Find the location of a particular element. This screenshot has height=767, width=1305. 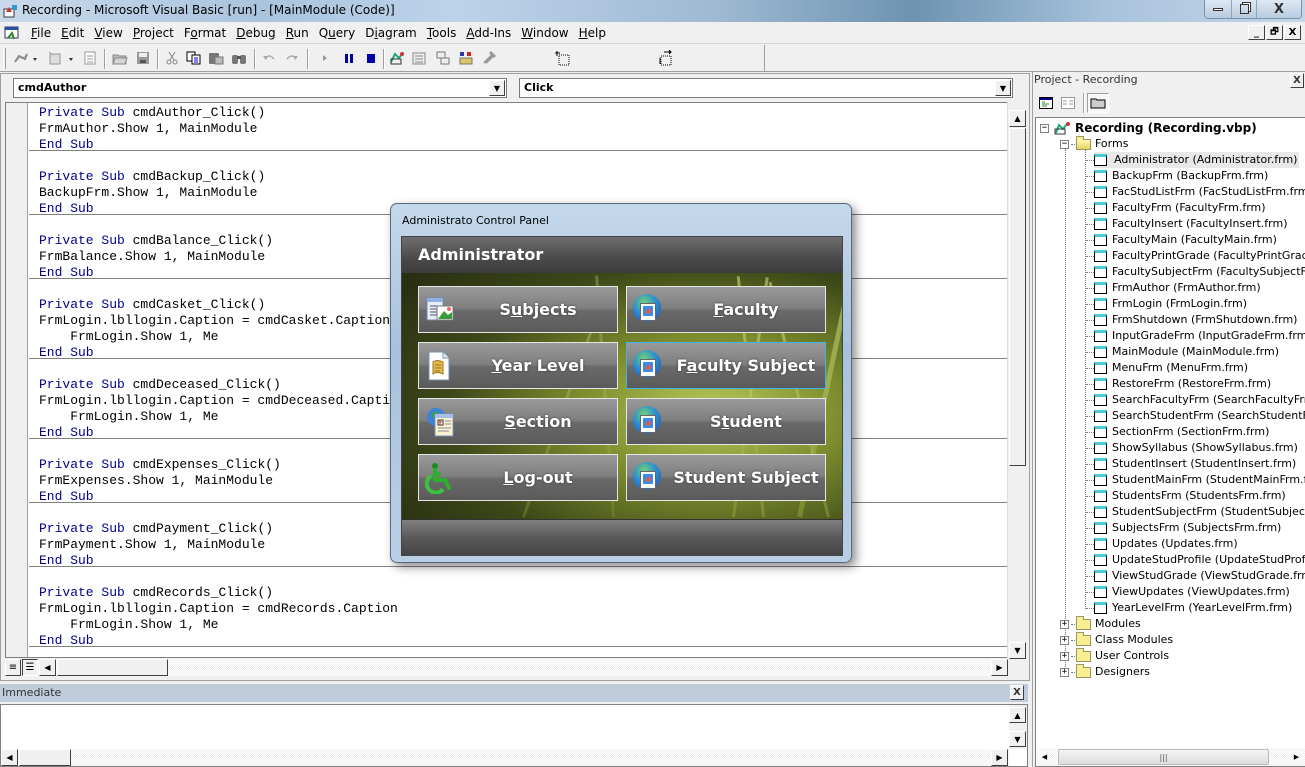

toggle-folders-button is located at coordinates (1098, 103).